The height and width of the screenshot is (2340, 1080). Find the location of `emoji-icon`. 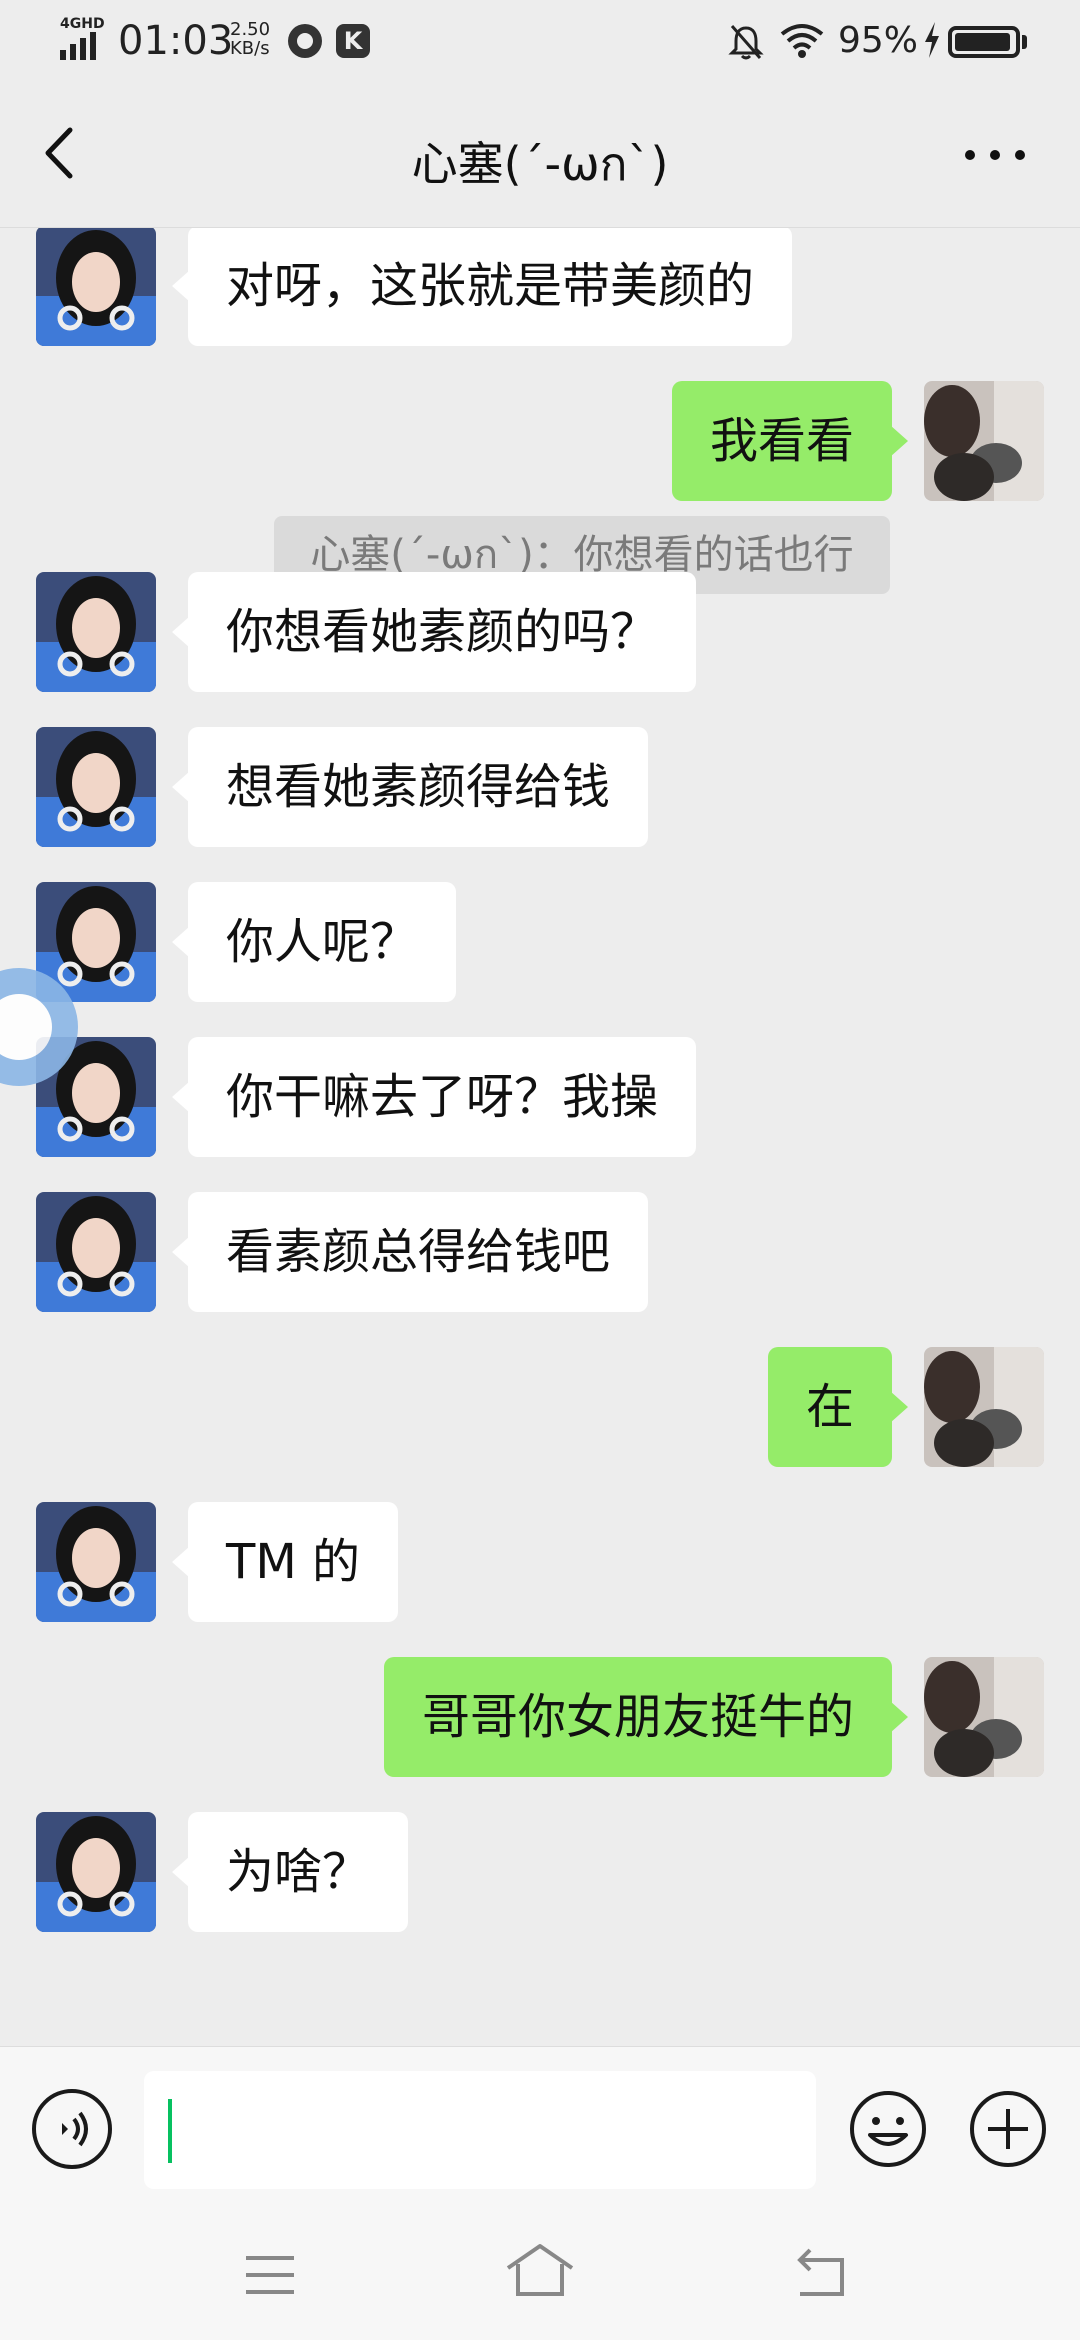

emoji-icon is located at coordinates (888, 2129).